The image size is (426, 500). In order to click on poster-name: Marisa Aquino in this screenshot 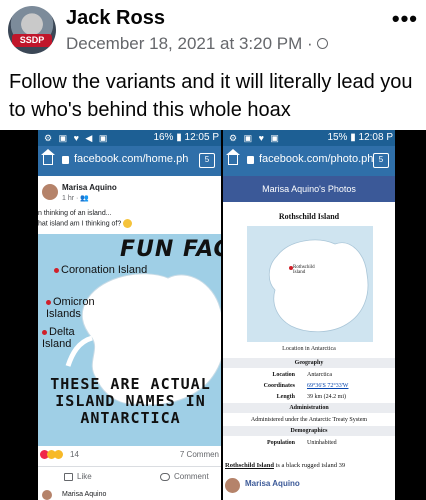, I will do `click(89, 187)`.